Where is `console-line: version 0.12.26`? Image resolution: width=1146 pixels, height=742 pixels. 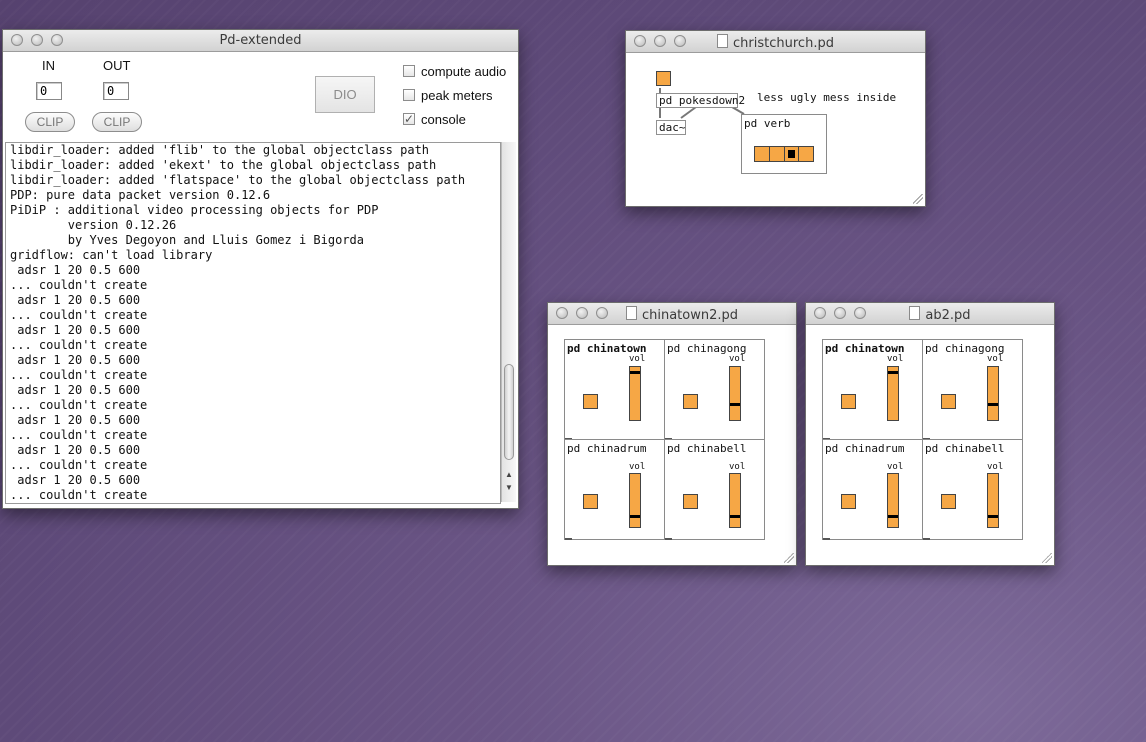
console-line: version 0.12.26 is located at coordinates (93, 225).